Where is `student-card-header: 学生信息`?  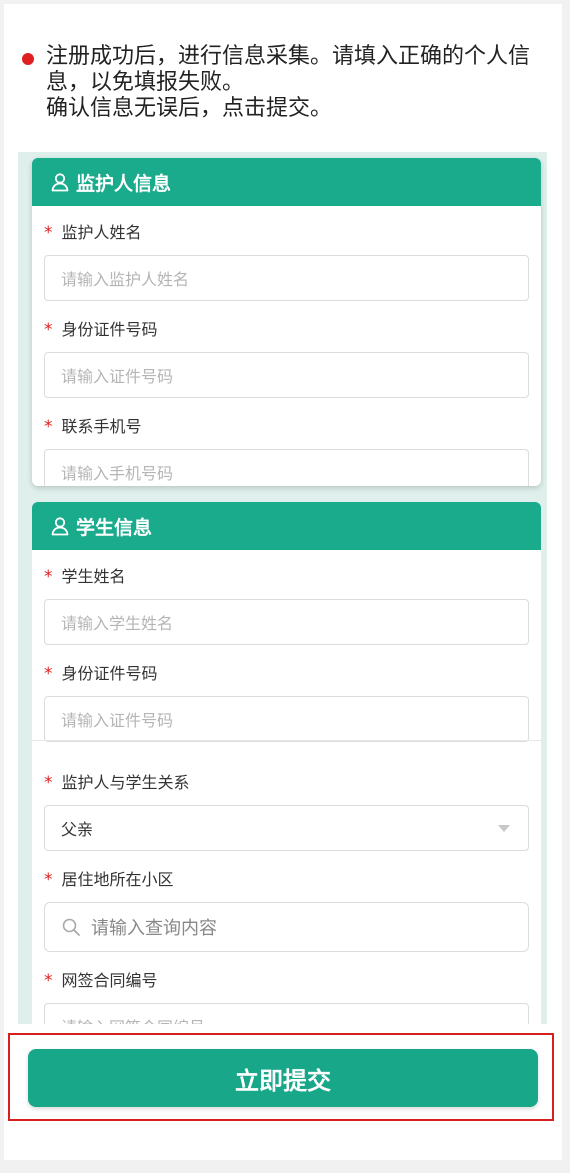 student-card-header: 学生信息 is located at coordinates (286, 526).